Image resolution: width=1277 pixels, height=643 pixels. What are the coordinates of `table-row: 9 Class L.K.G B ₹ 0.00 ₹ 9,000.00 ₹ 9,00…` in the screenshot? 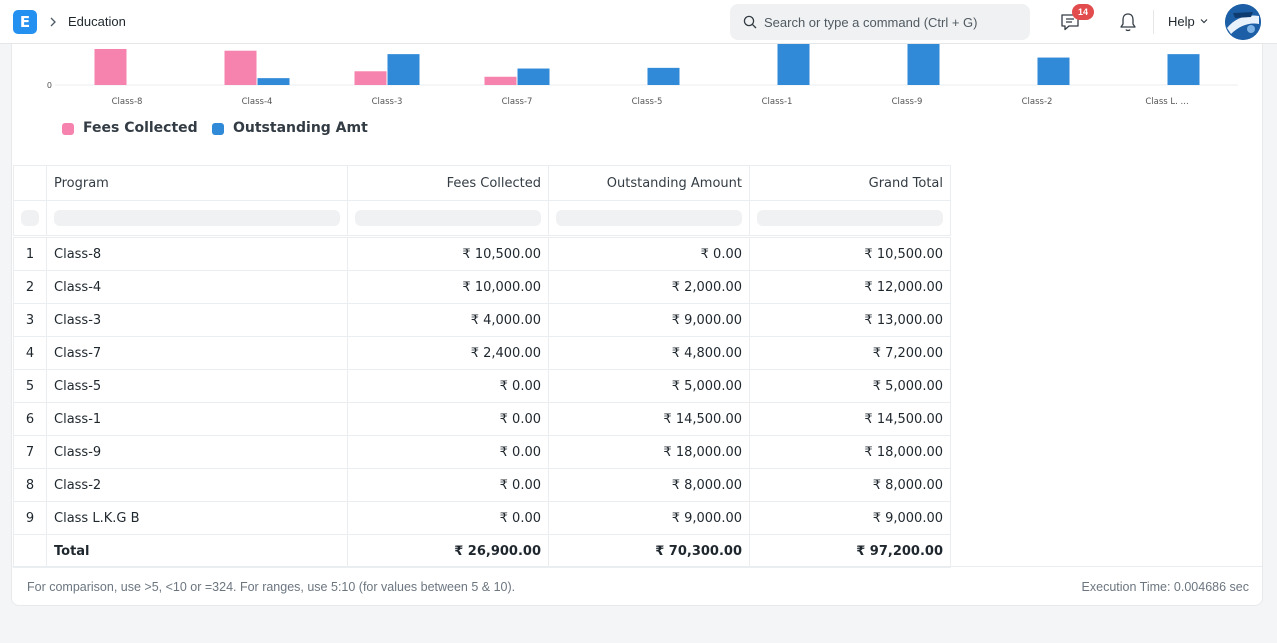 It's located at (482, 518).